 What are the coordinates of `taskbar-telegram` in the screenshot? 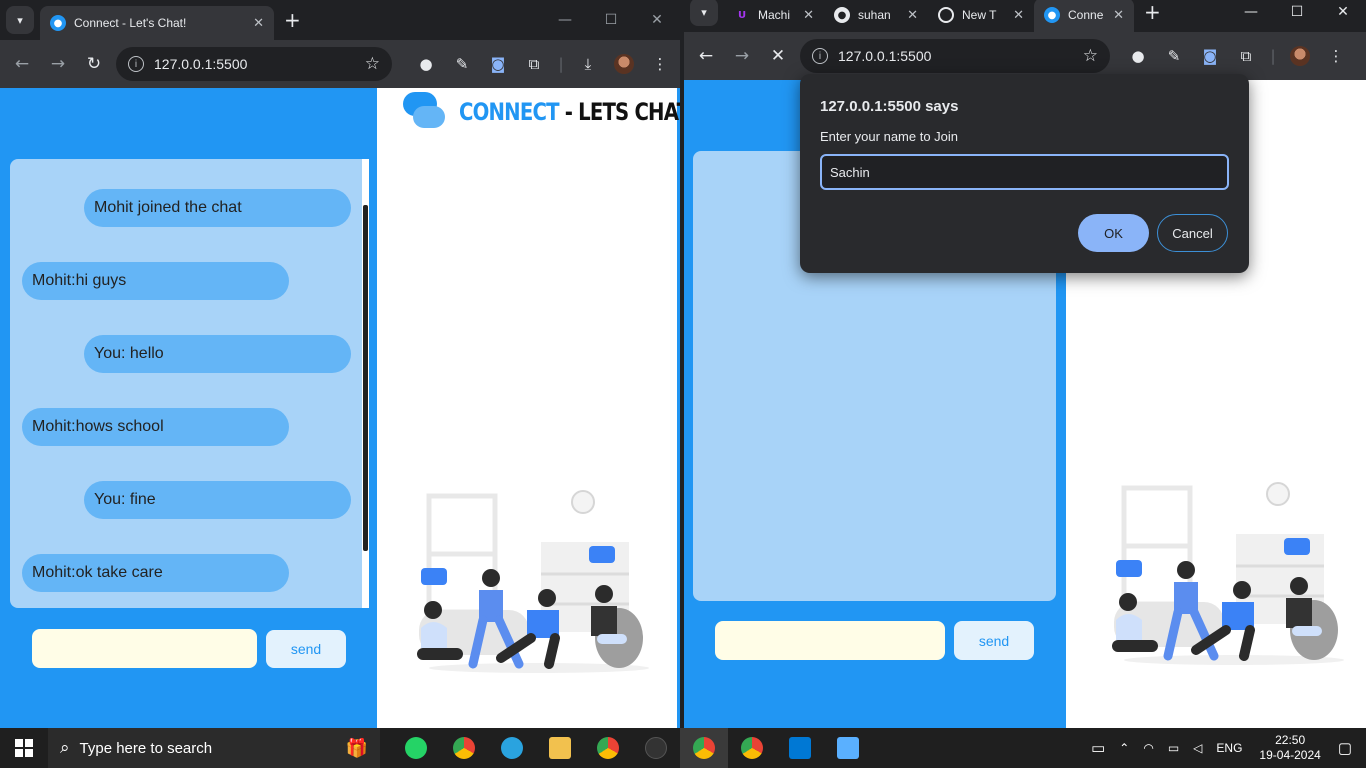 It's located at (512, 748).